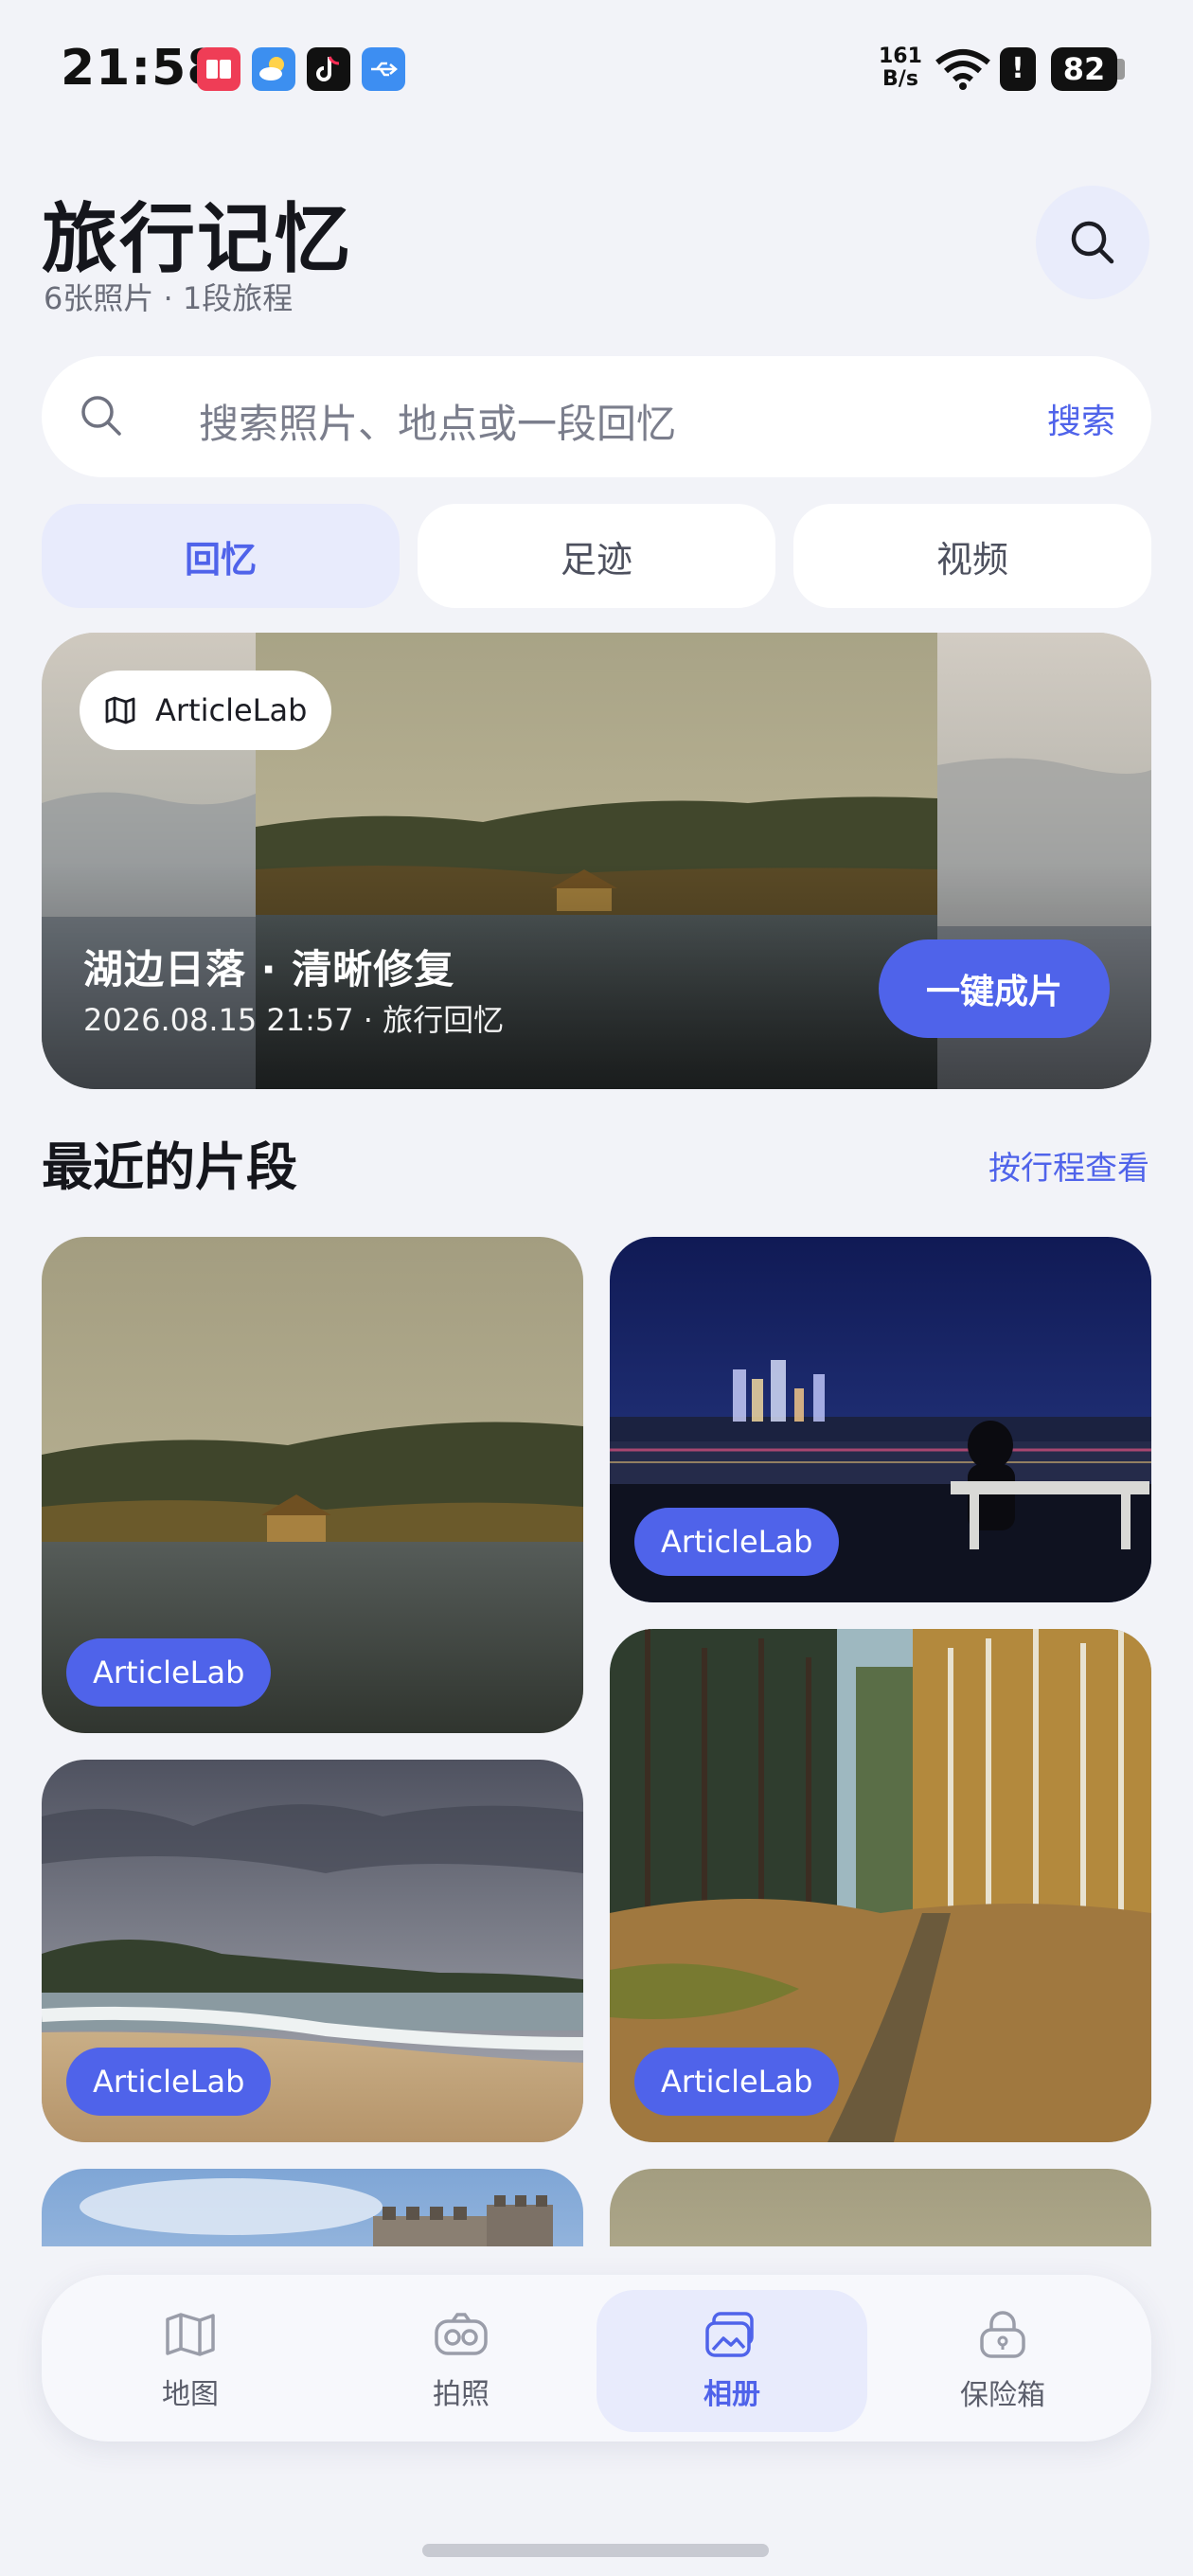  Describe the element at coordinates (190, 2361) in the screenshot. I see `nav-map: 地图` at that location.